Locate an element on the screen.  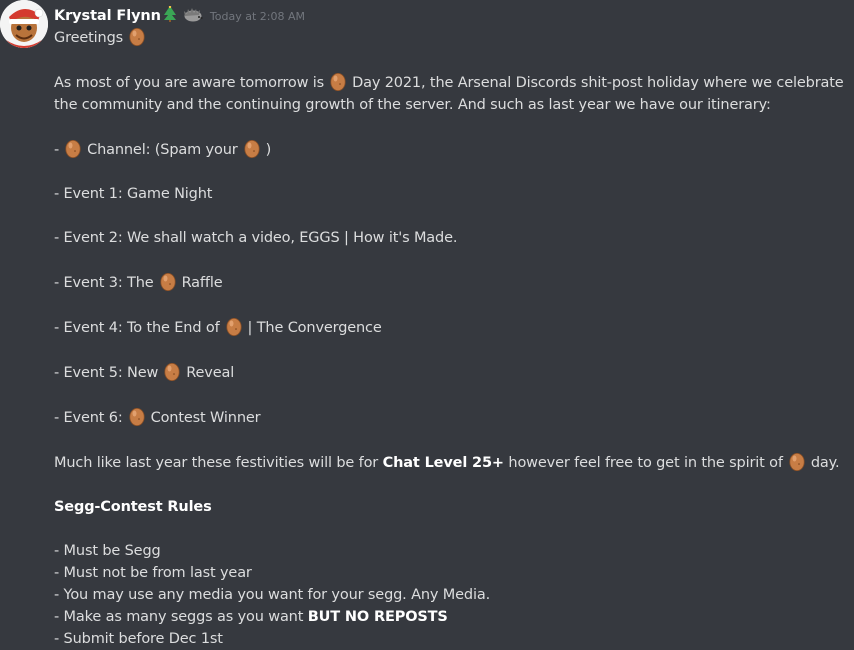
rule-2-line: - Must not be from last year is located at coordinates (451, 573).